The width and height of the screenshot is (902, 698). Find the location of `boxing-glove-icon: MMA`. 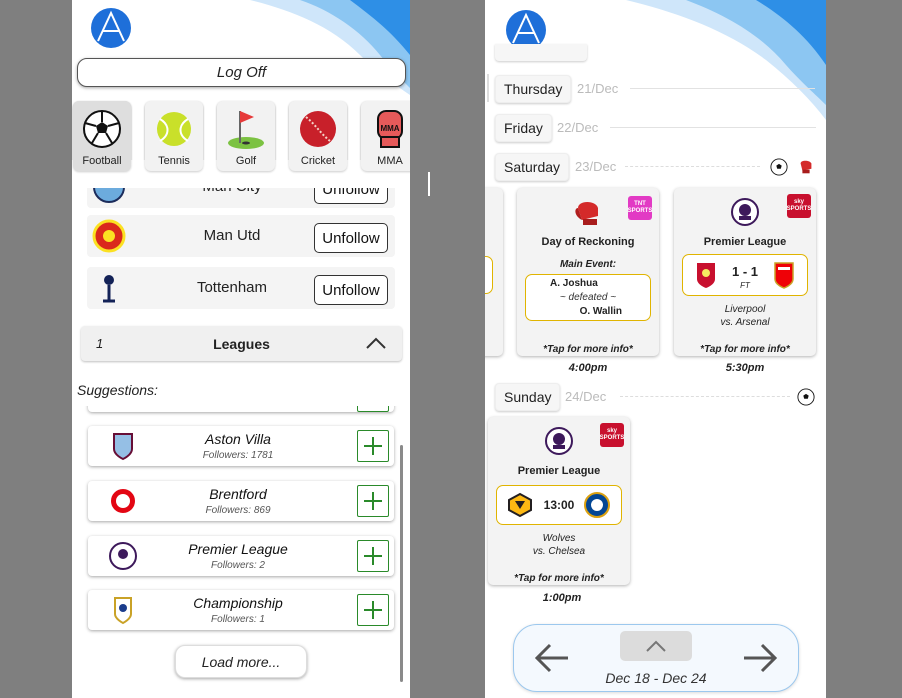

boxing-glove-icon: MMA is located at coordinates (390, 129).